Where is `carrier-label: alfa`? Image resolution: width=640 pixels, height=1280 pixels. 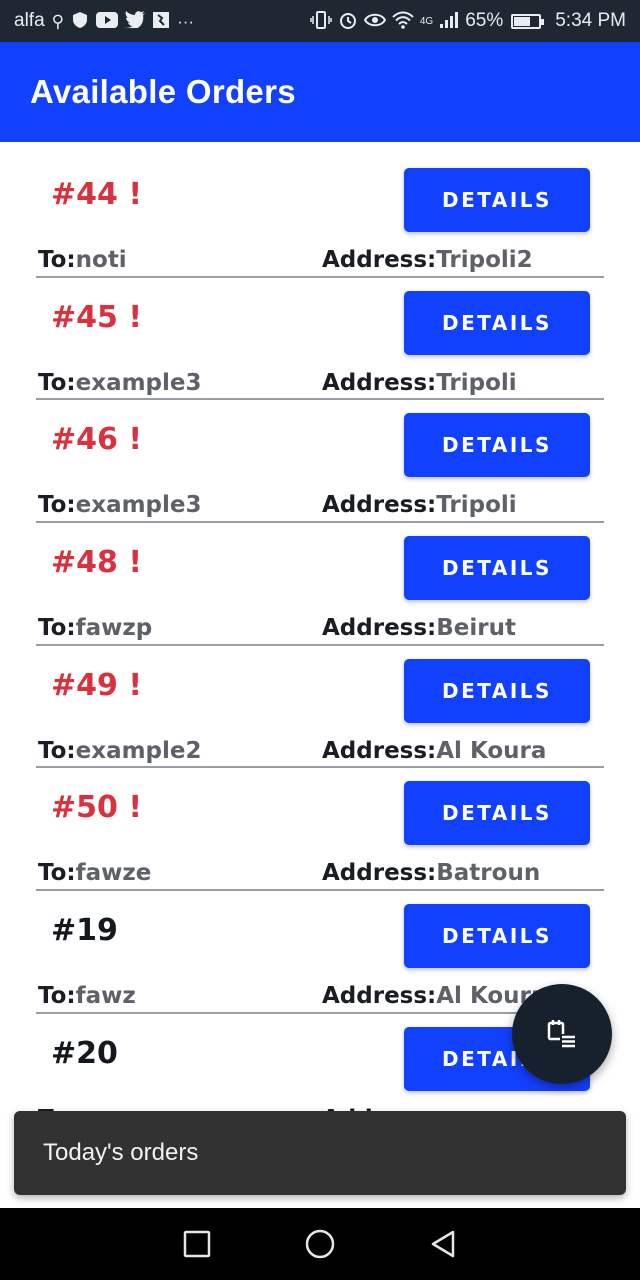 carrier-label: alfa is located at coordinates (29, 20).